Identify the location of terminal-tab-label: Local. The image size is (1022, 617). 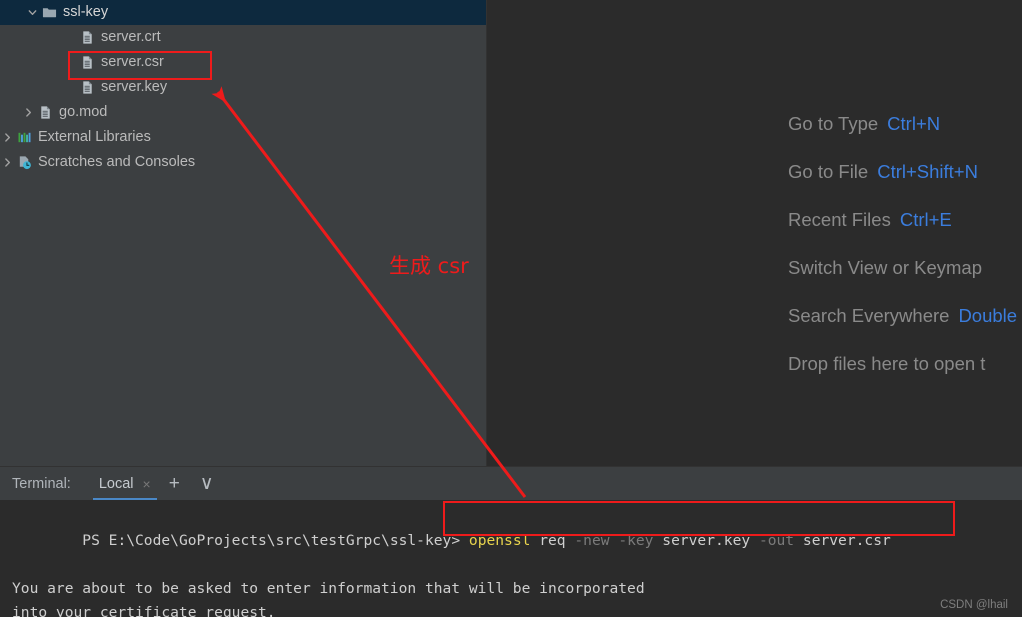
(116, 483).